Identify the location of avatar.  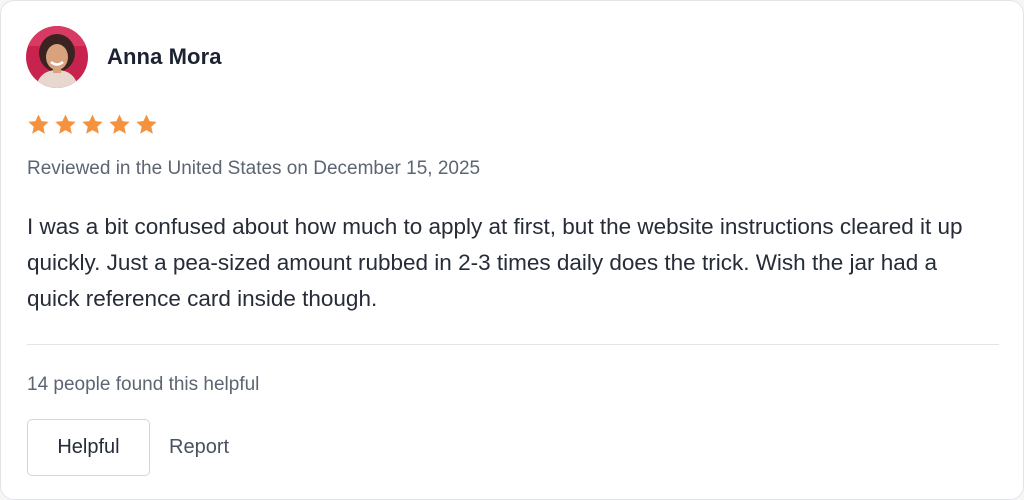
(57, 57).